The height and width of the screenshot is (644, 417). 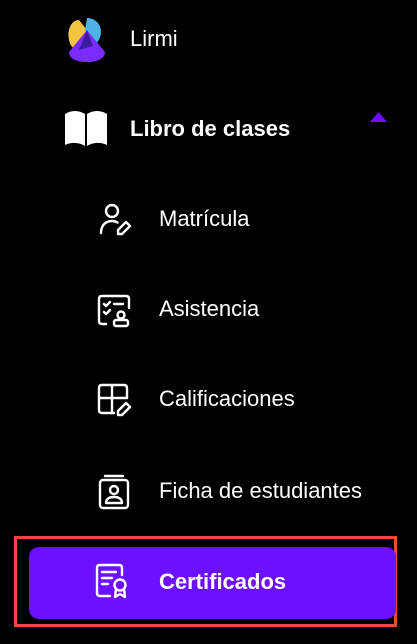 I want to click on brand-name: Lirmi, so click(x=154, y=38).